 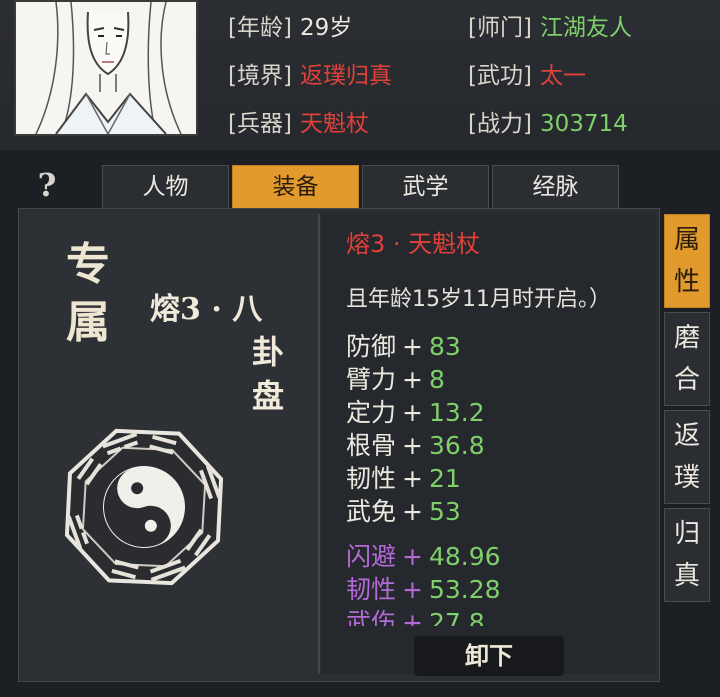 I want to click on side-tab-label: 属性, so click(x=687, y=261).